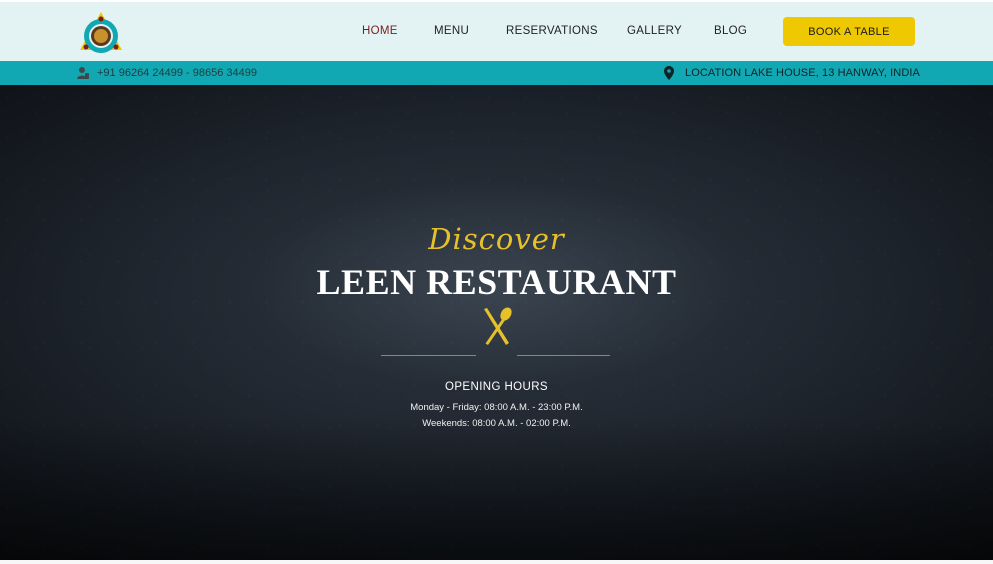 Image resolution: width=993 pixels, height=564 pixels. Describe the element at coordinates (849, 31) in the screenshot. I see `book-table-button: BOOK A TABLE` at that location.